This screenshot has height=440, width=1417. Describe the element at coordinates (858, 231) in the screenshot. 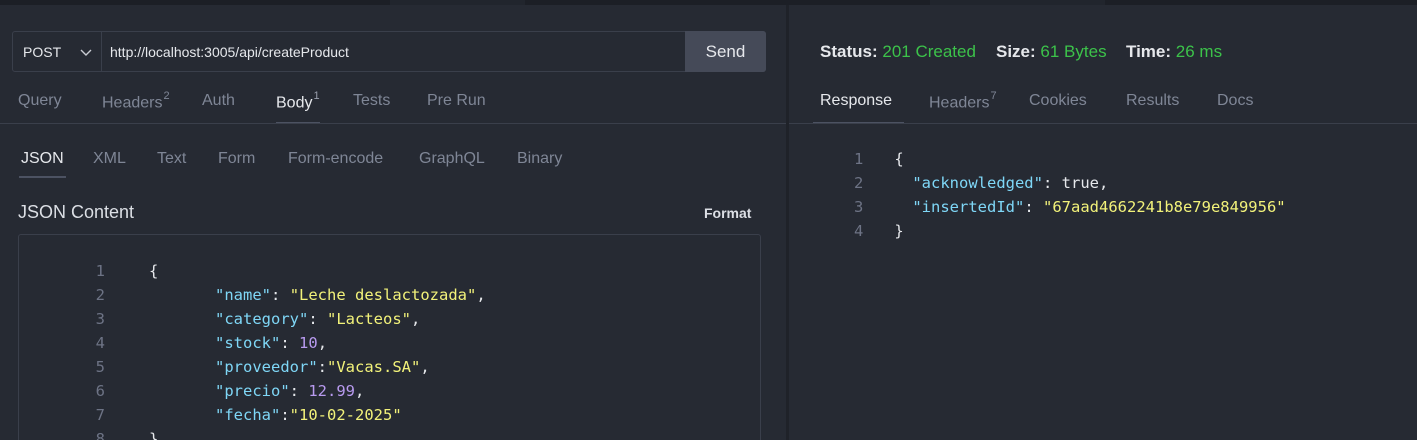

I see `line-number: 4` at that location.